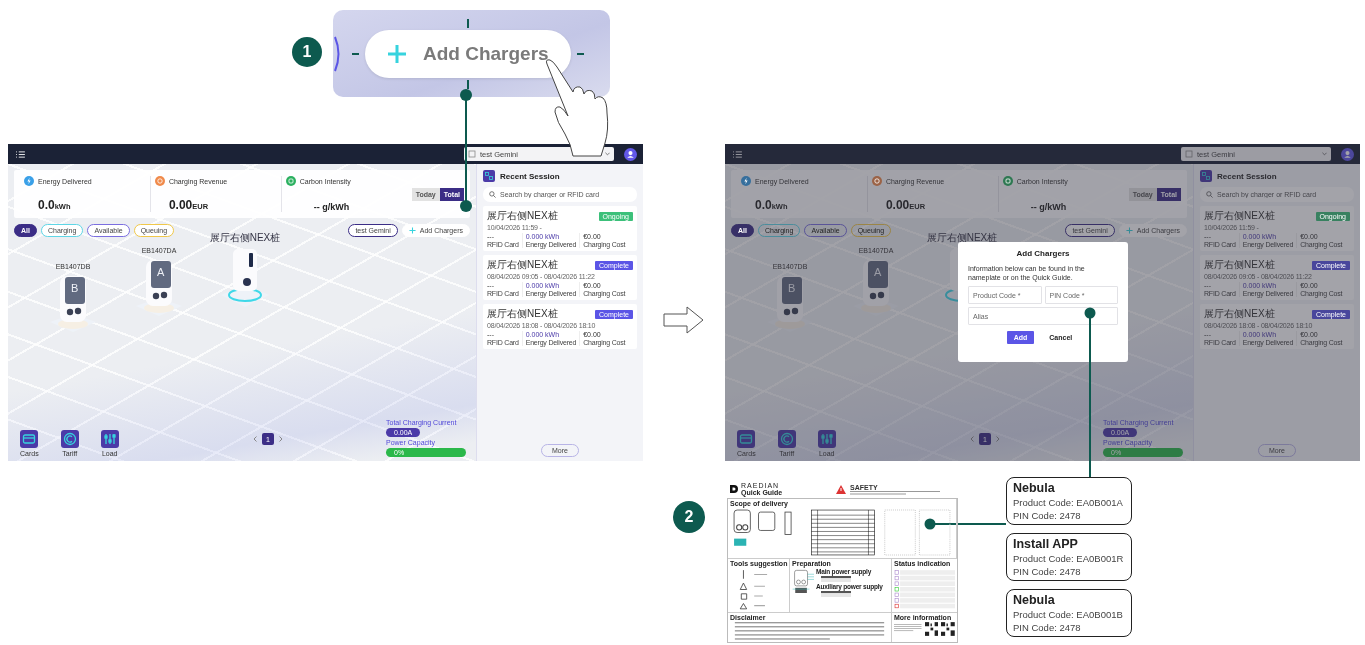  Describe the element at coordinates (684, 320) in the screenshot. I see `right-arrow-icon` at that location.